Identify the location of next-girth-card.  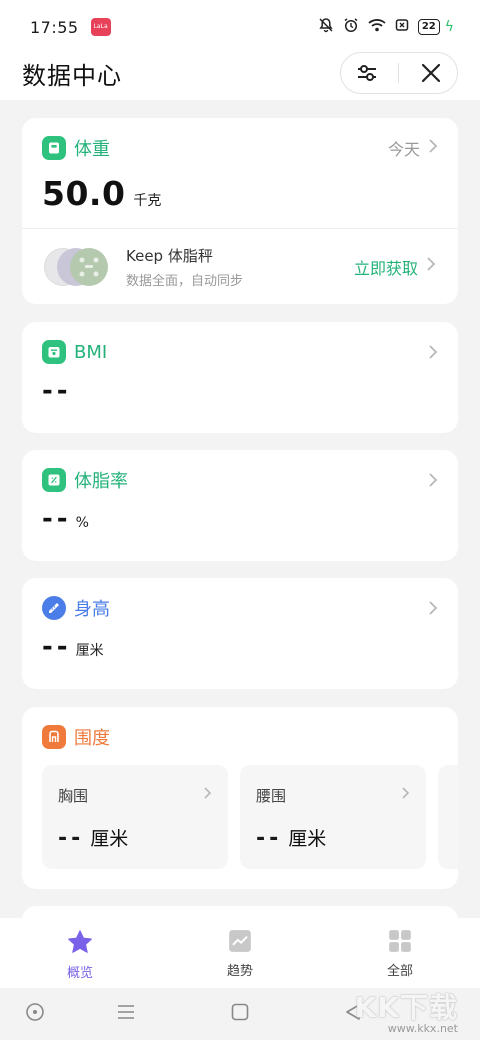
(448, 817).